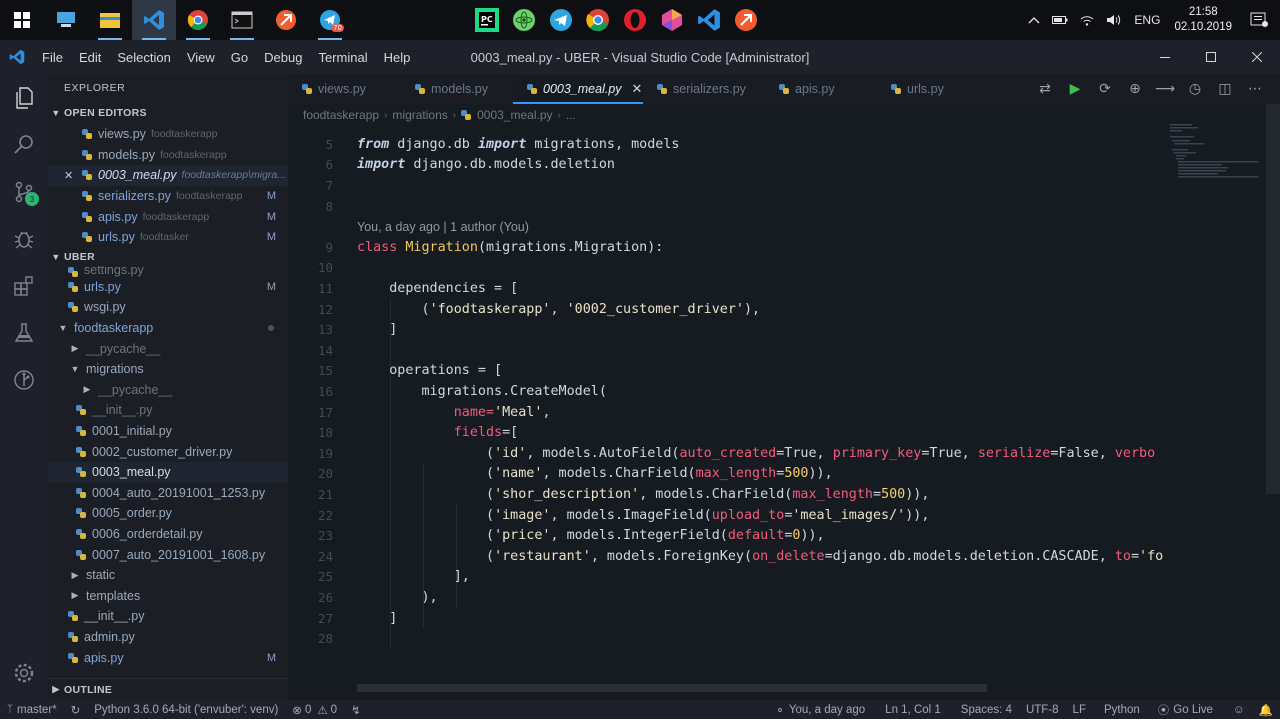 This screenshot has height=719, width=1280. Describe the element at coordinates (168, 513) in the screenshot. I see `tree-file: 0005_order.py` at that location.